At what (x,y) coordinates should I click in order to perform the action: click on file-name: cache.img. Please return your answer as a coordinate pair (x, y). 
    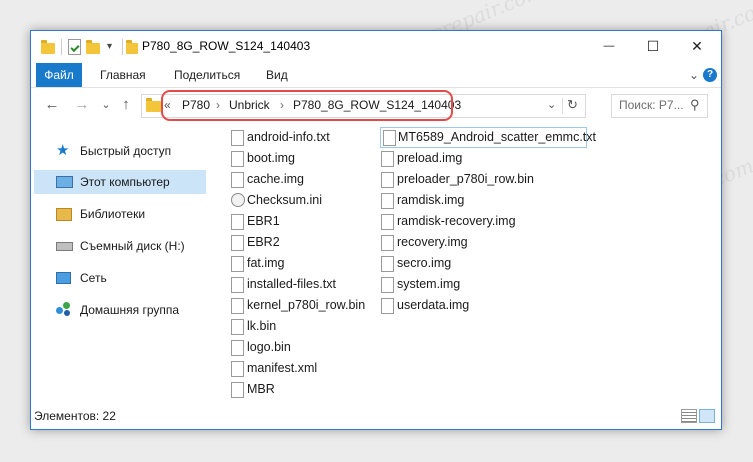
    Looking at the image, I should click on (275, 179).